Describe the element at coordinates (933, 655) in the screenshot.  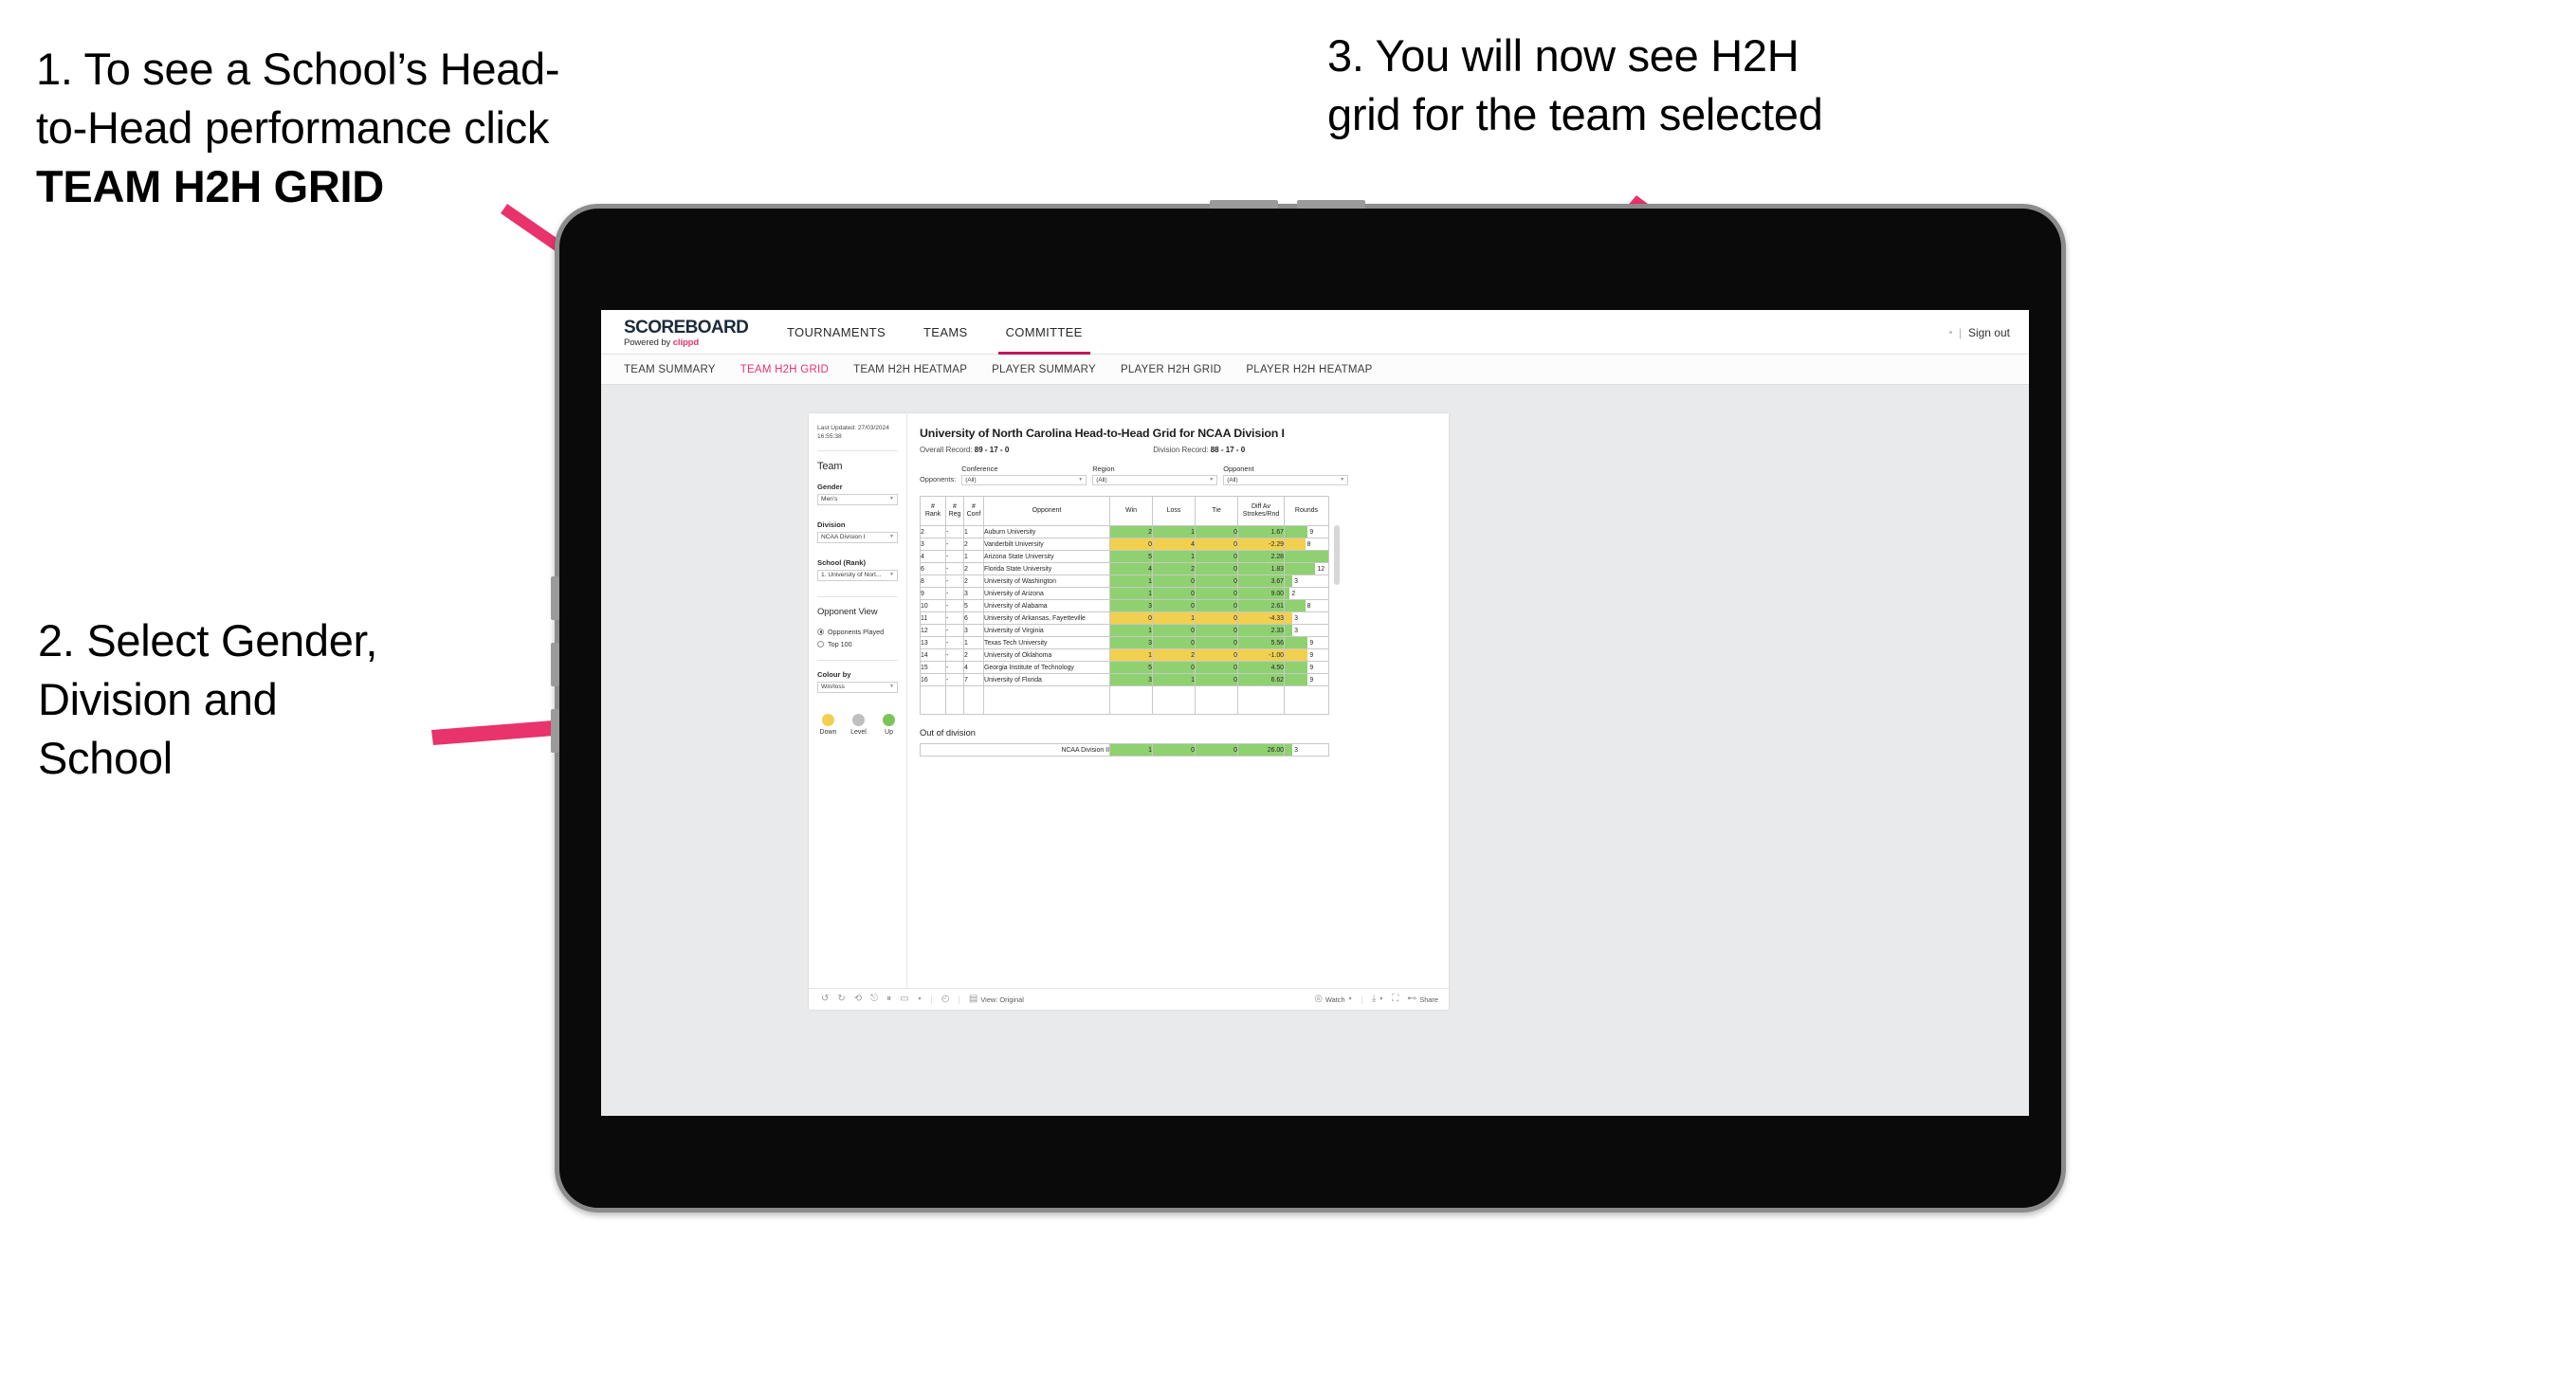
I see `cell-rank: 14` at that location.